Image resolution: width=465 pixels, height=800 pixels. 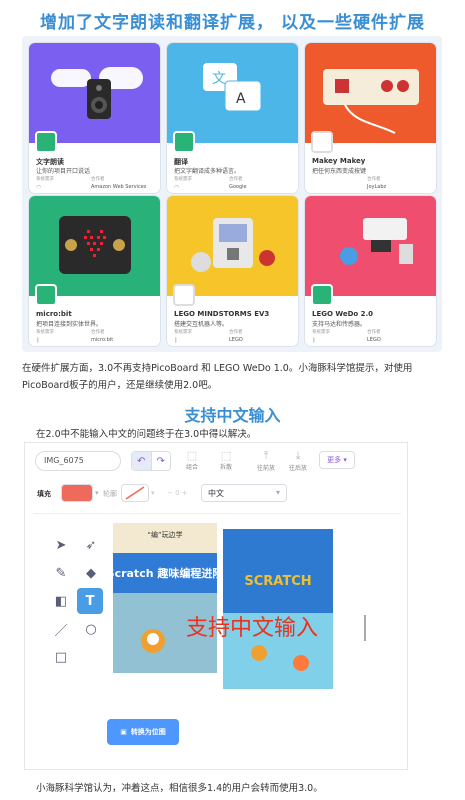 What do you see at coordinates (77, 493) in the screenshot?
I see `fill-color-picker` at bounding box center [77, 493].